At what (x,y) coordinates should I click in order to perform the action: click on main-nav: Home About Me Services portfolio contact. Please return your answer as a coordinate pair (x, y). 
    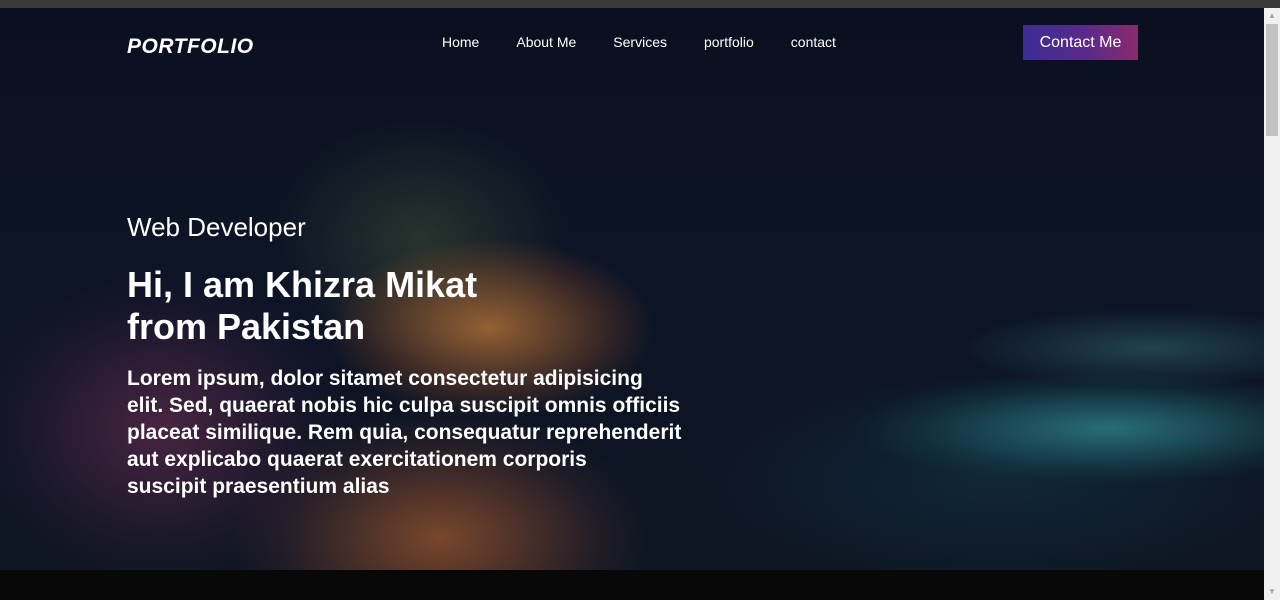
    Looking at the image, I should click on (639, 42).